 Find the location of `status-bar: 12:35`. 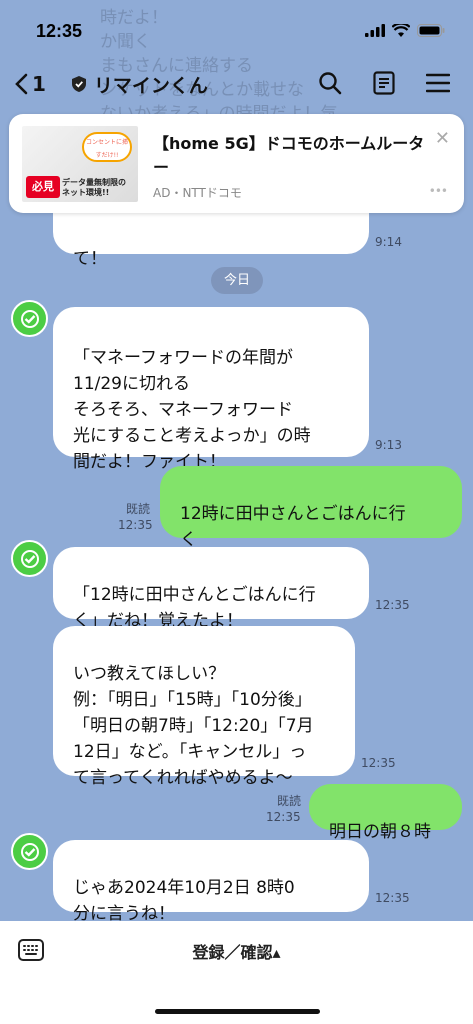

status-bar: 12:35 is located at coordinates (236, 31).